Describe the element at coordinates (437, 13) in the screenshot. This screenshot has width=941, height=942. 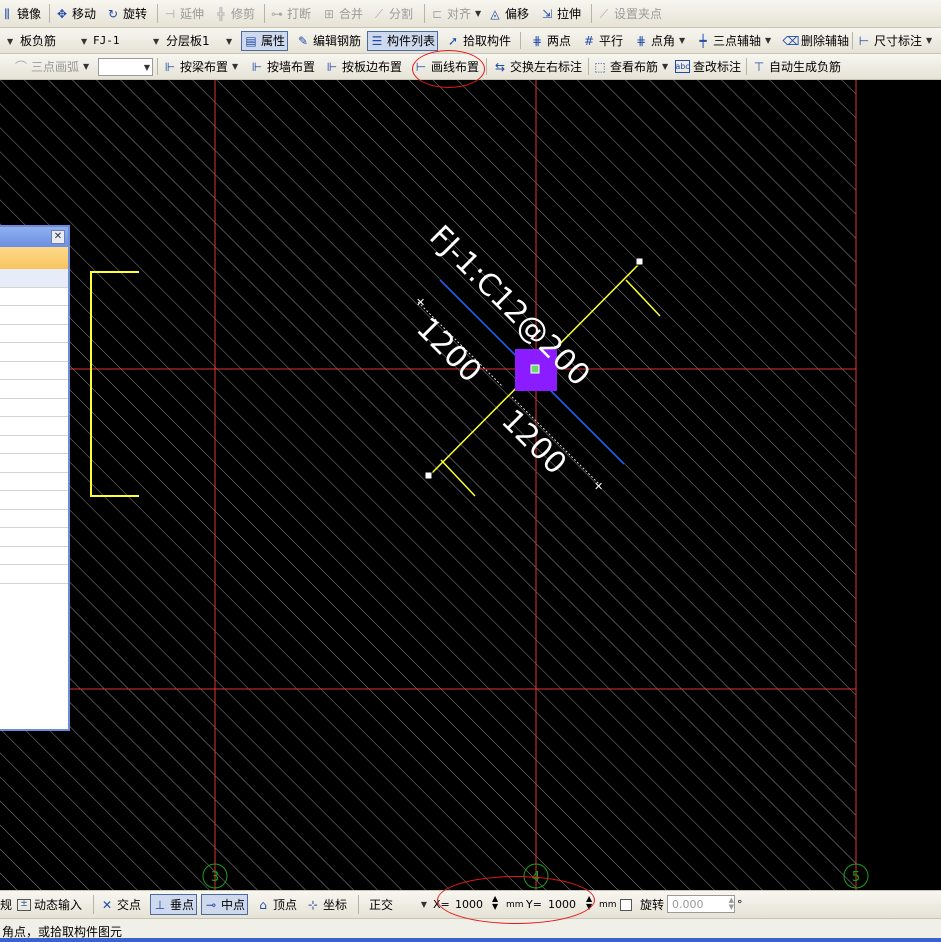
I see `align-icon: ⊏` at that location.